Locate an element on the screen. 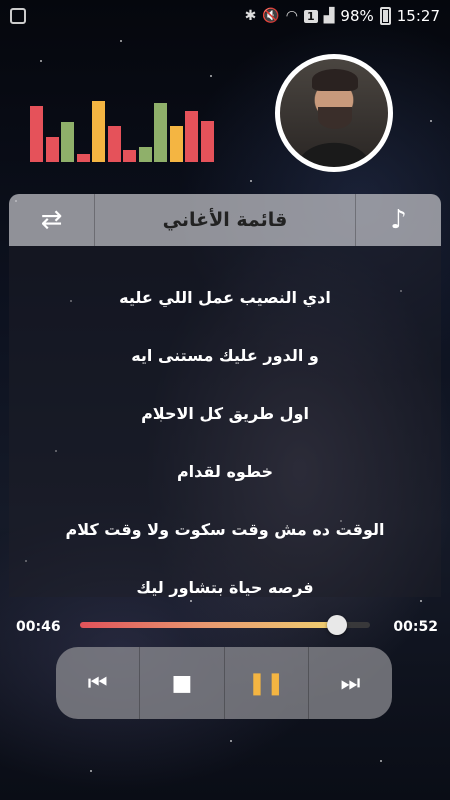 This screenshot has width=450, height=800. skip-next-icon: ⏭ is located at coordinates (350, 683).